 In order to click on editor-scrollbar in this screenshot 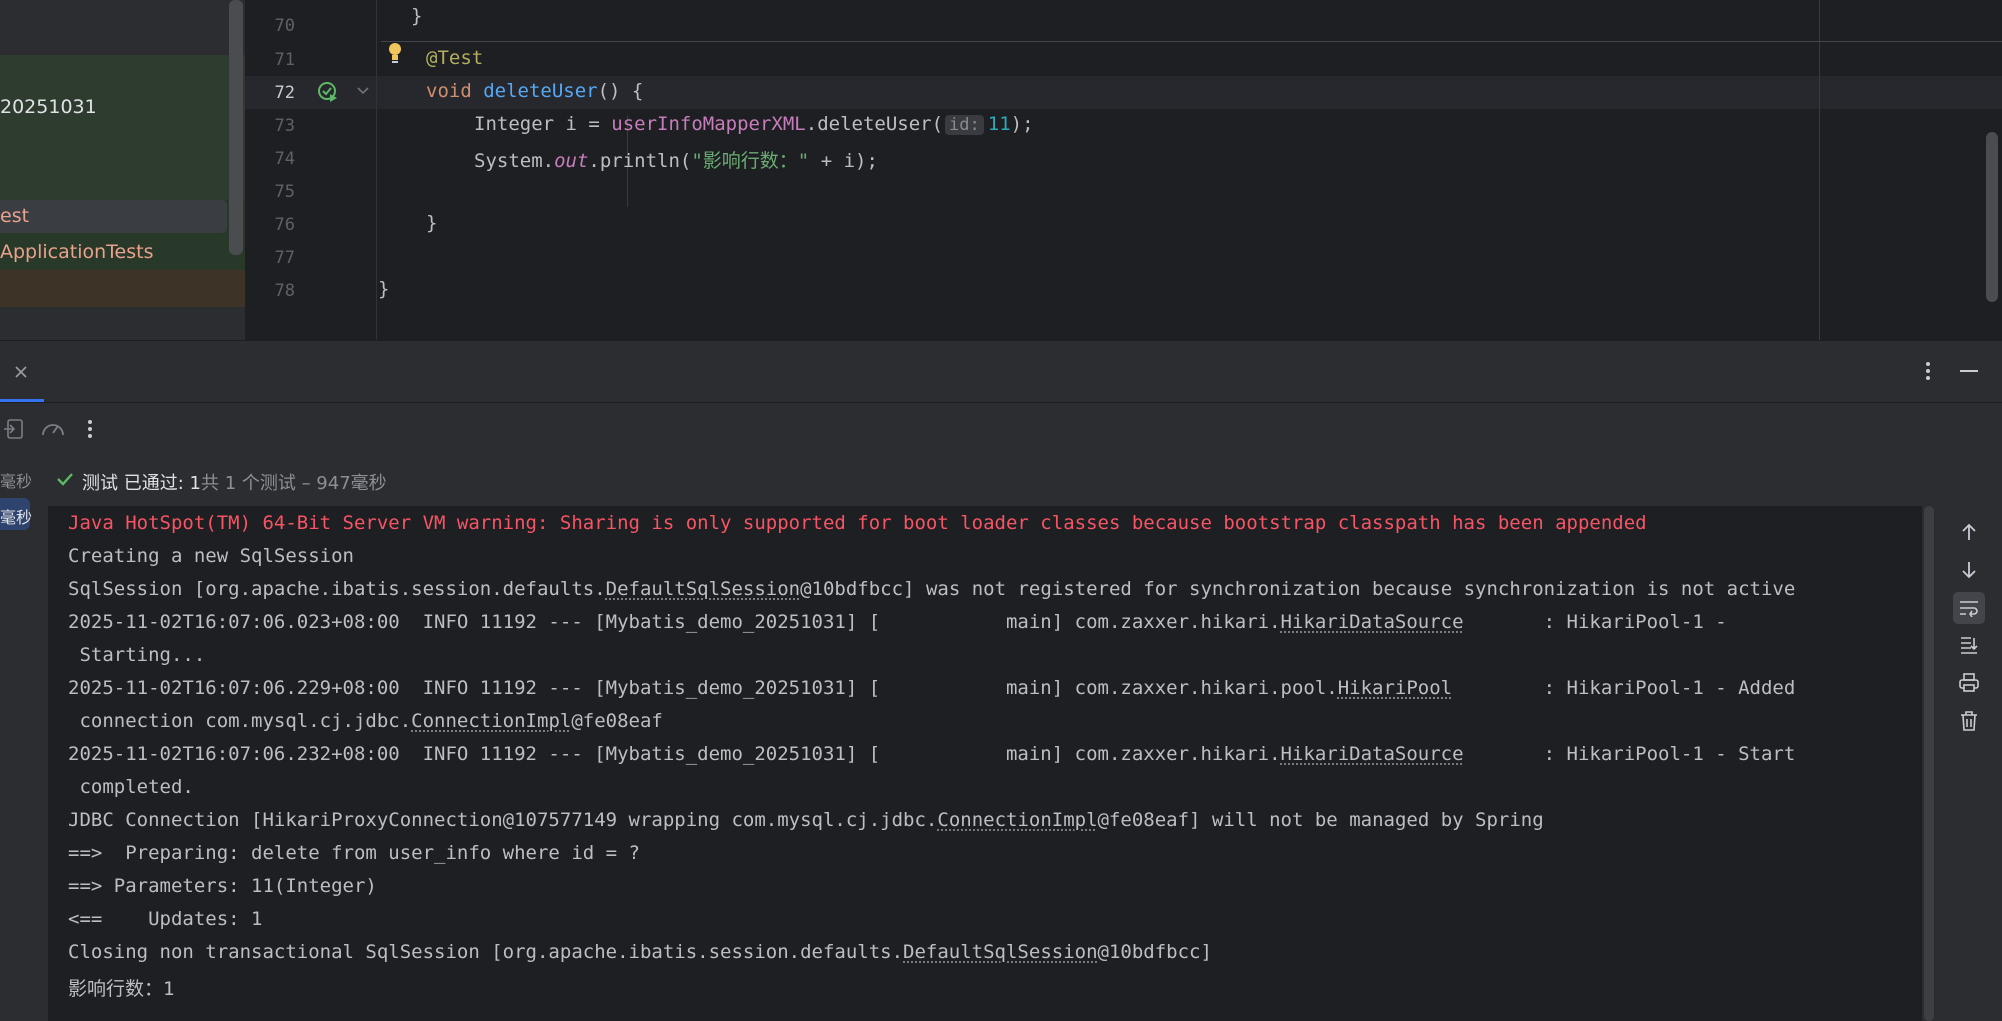, I will do `click(1992, 217)`.